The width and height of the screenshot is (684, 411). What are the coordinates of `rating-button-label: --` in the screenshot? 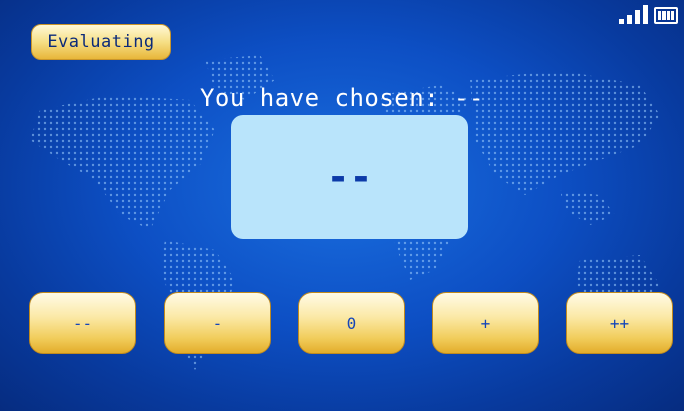 It's located at (82, 323).